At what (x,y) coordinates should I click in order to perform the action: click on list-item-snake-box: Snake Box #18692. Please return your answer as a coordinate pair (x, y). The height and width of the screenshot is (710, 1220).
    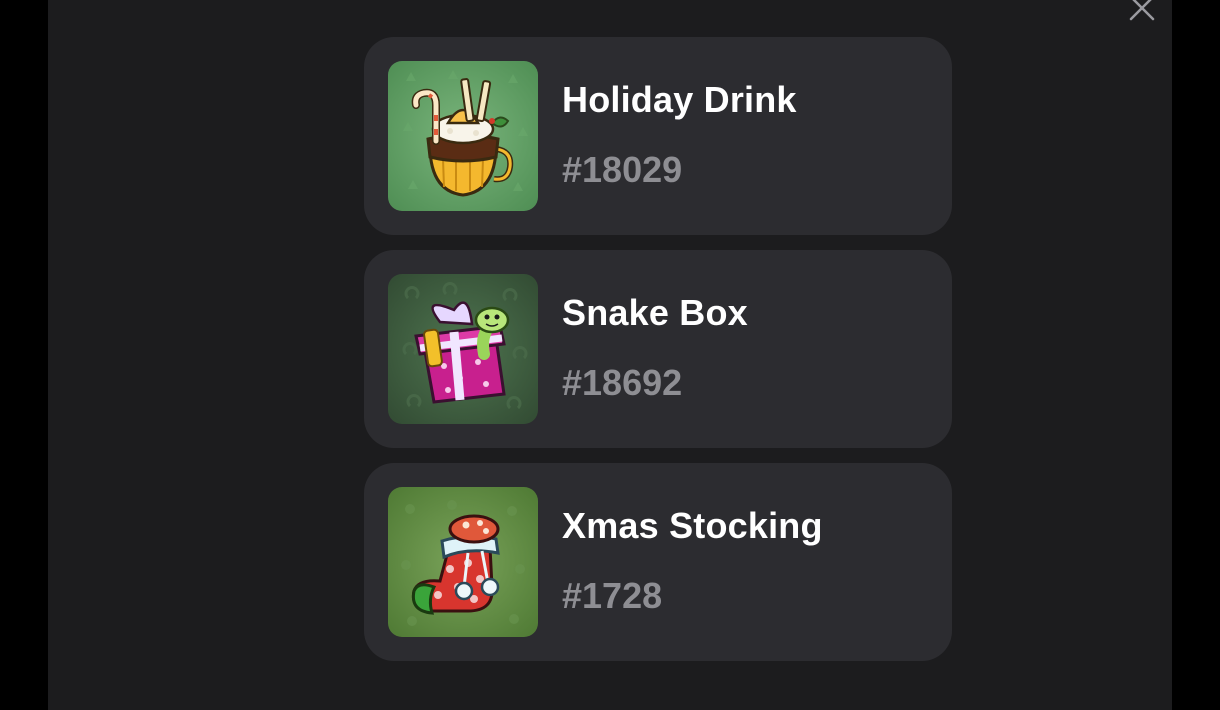
    Looking at the image, I should click on (658, 349).